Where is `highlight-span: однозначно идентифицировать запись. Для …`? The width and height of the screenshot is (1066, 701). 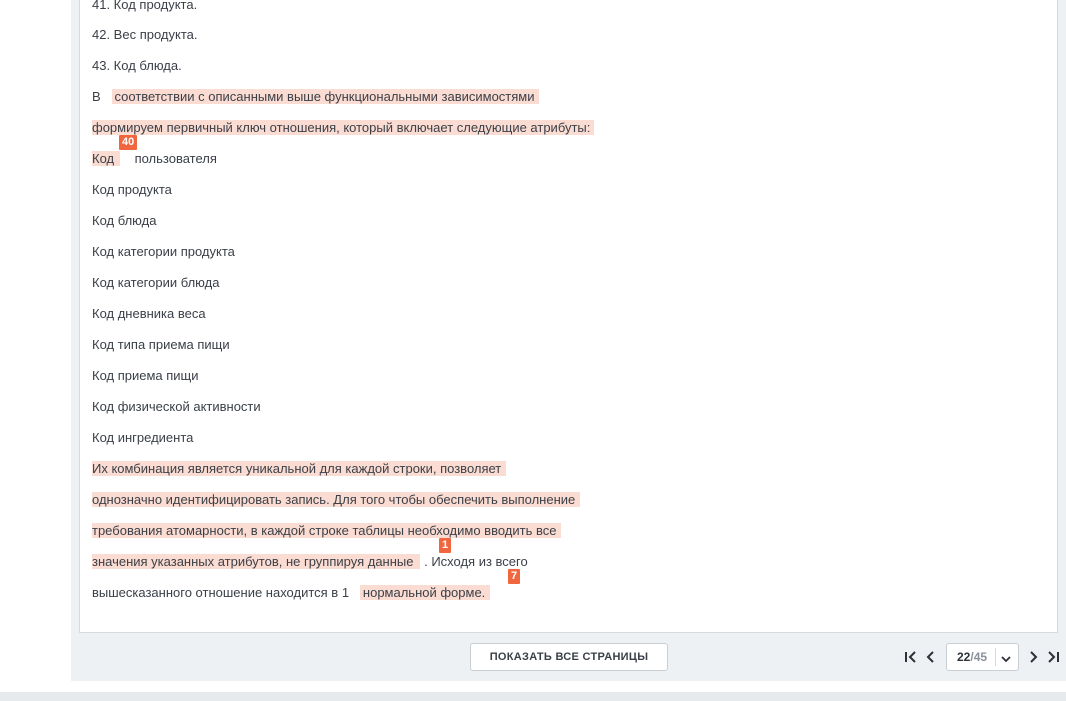 highlight-span: однозначно идентифицировать запись. Для … is located at coordinates (336, 499).